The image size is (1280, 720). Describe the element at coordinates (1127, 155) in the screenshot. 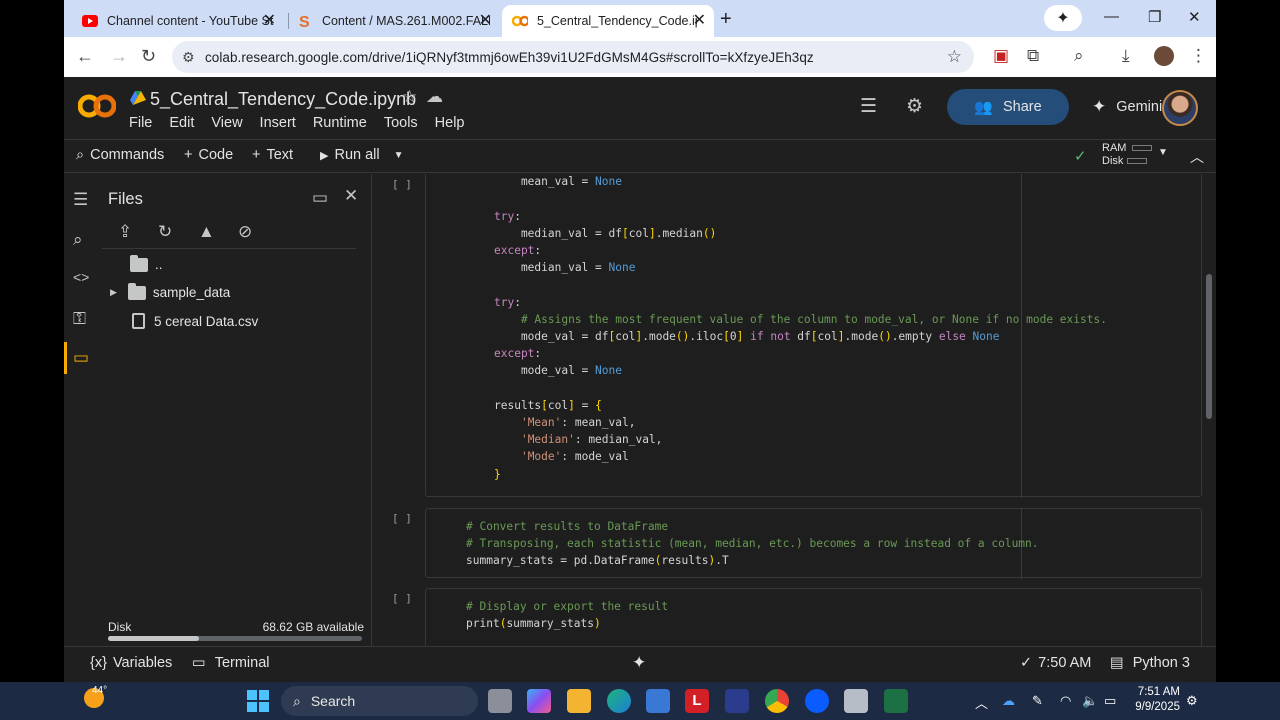

I see `resources-indicator: RAM Disk` at that location.